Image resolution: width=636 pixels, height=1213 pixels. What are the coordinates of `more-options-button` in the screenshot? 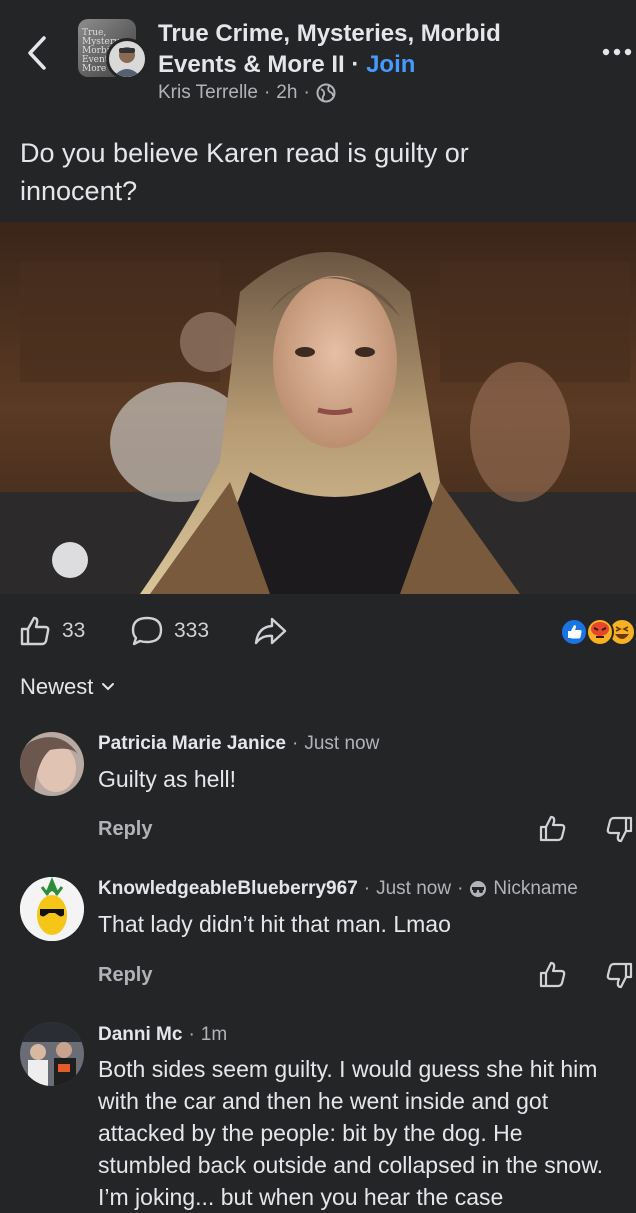 It's located at (618, 52).